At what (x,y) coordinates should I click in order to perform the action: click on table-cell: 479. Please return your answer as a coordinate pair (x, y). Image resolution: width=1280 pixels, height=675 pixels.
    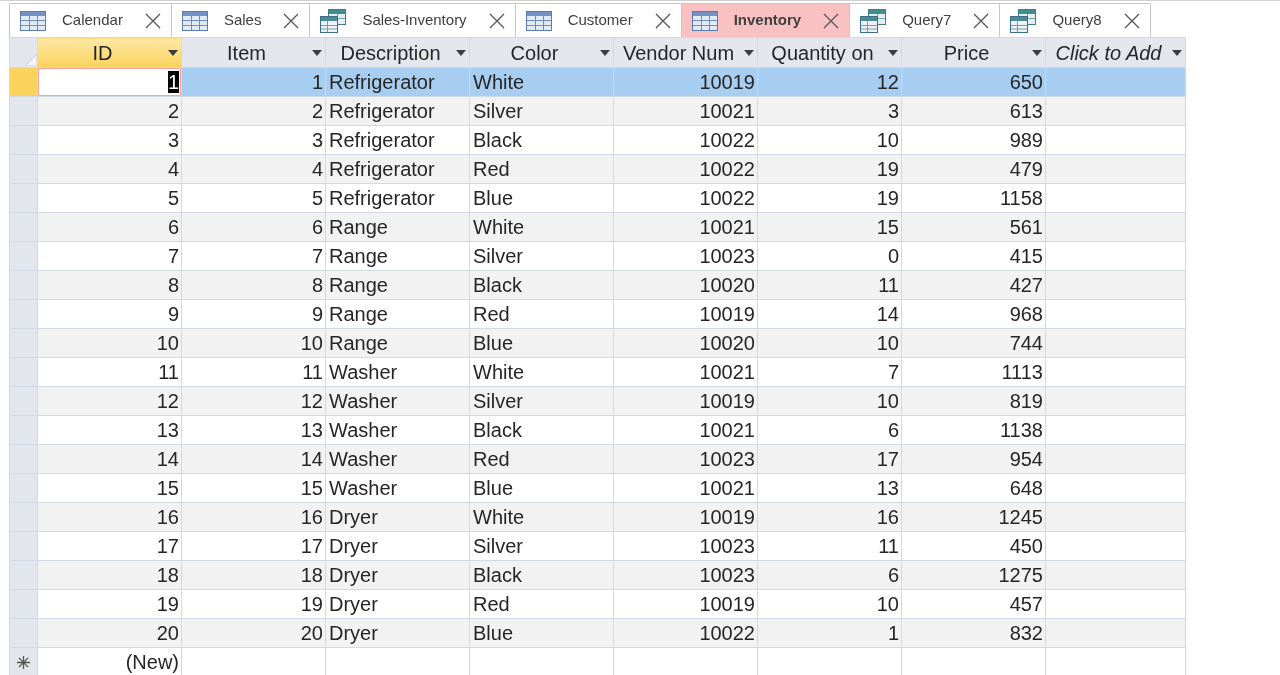
    Looking at the image, I should click on (973, 169).